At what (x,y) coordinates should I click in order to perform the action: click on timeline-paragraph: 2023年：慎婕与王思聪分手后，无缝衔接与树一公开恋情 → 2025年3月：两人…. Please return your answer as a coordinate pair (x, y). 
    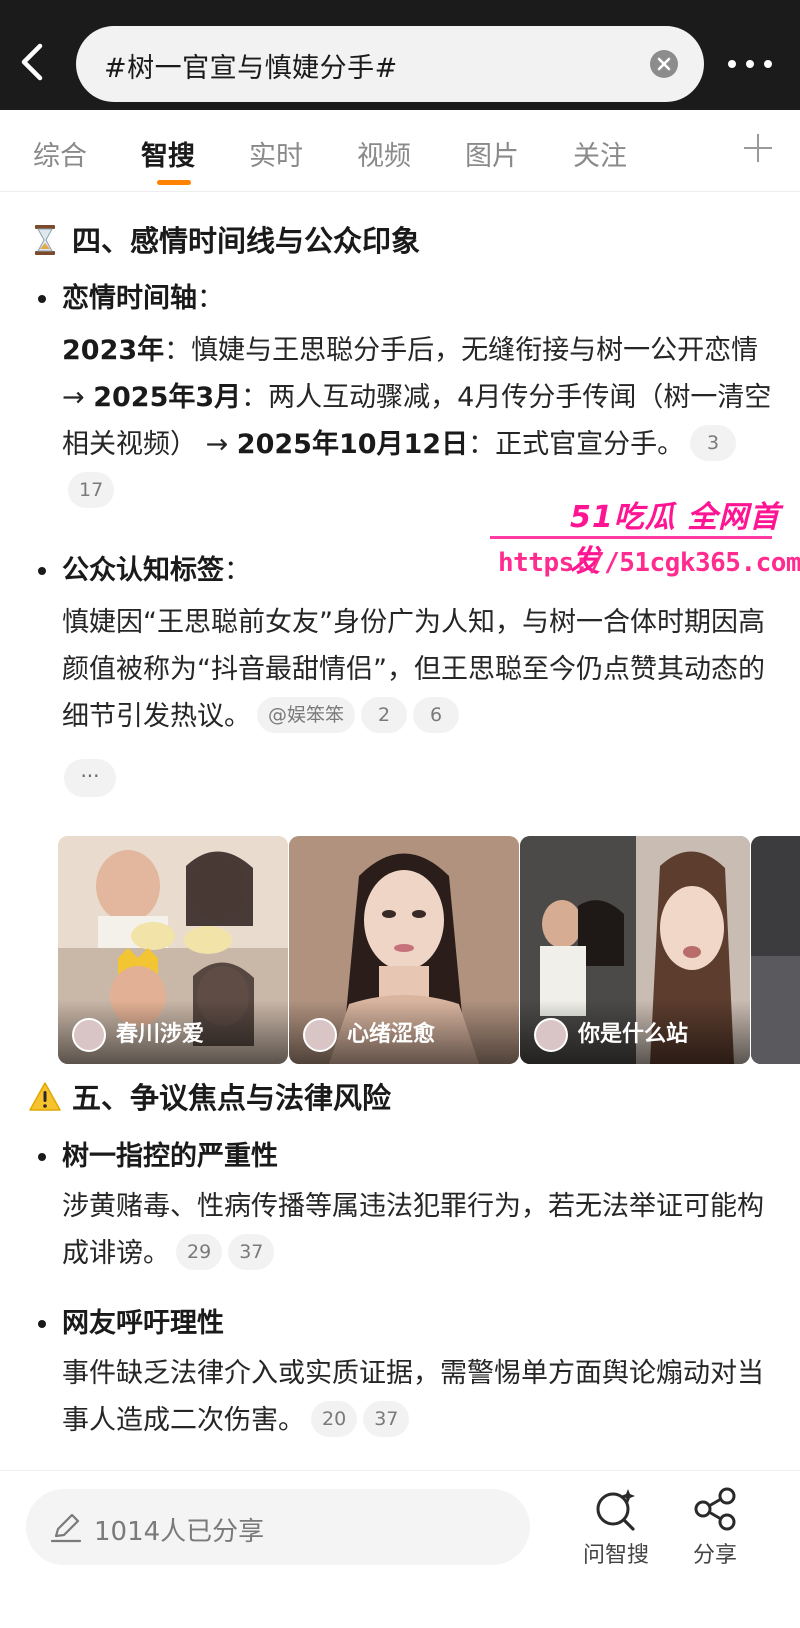
    Looking at the image, I should click on (418, 421).